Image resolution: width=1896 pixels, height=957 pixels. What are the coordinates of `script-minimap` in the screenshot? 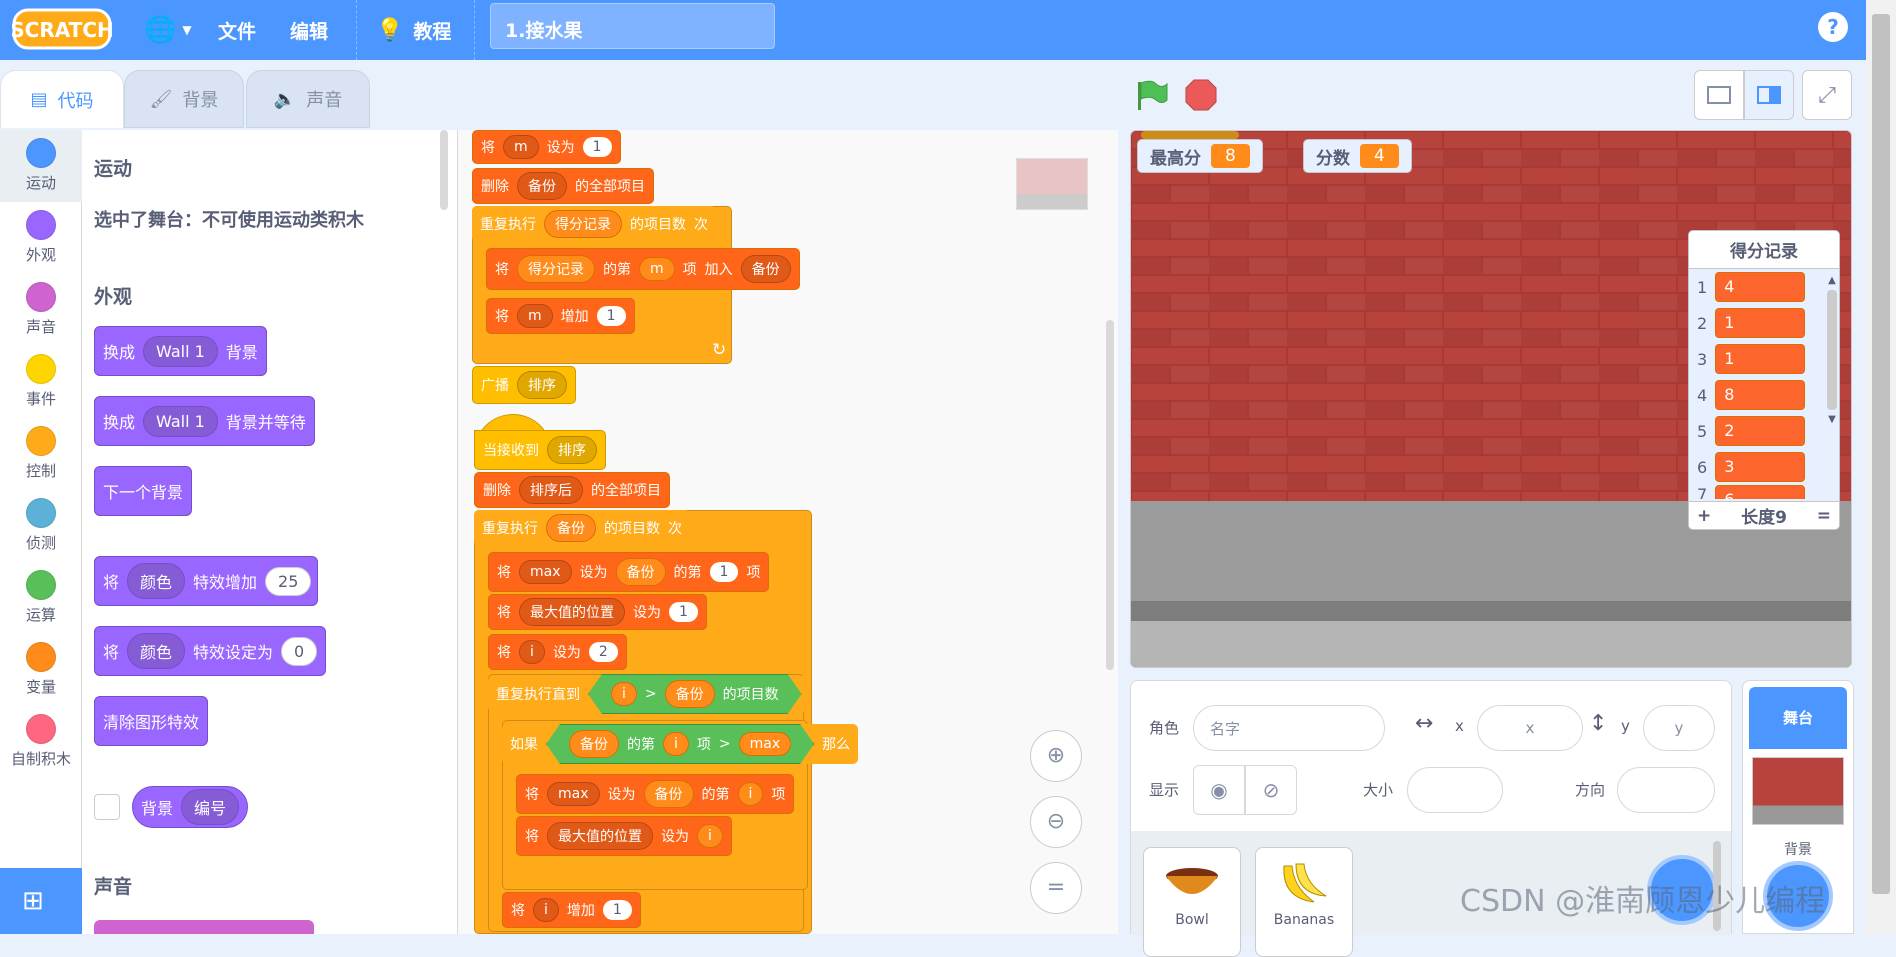 It's located at (1052, 184).